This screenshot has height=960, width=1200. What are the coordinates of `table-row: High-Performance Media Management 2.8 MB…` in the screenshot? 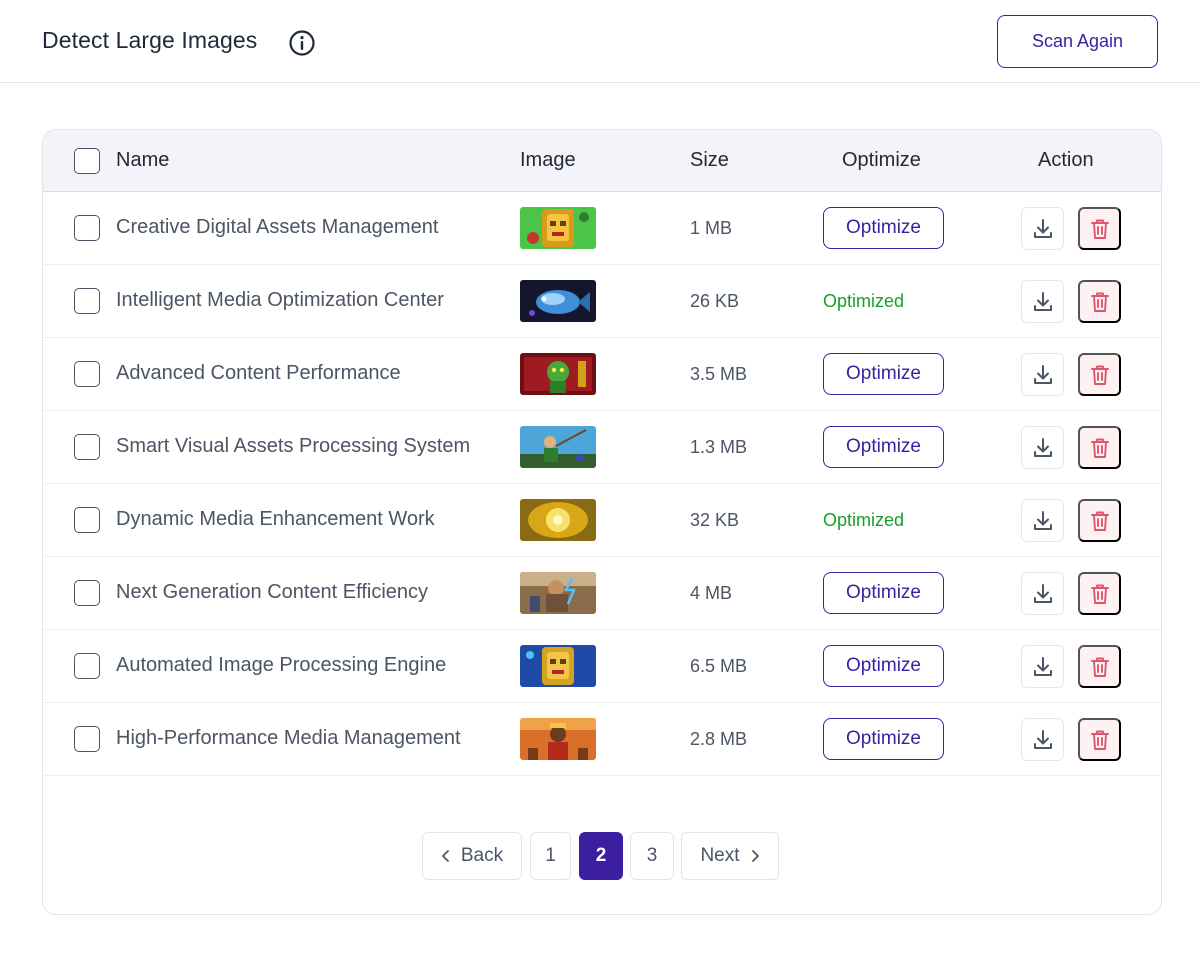 It's located at (602, 739).